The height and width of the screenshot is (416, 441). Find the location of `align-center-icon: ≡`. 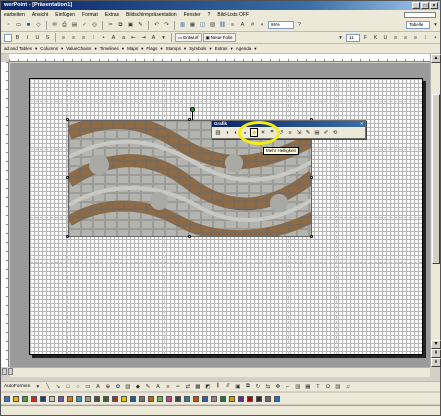

align-center-icon: ≡ is located at coordinates (73, 37).